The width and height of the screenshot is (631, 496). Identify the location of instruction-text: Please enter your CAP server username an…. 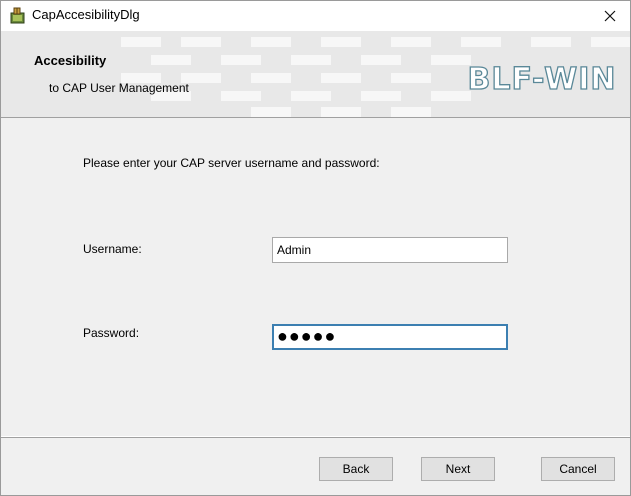
(231, 163).